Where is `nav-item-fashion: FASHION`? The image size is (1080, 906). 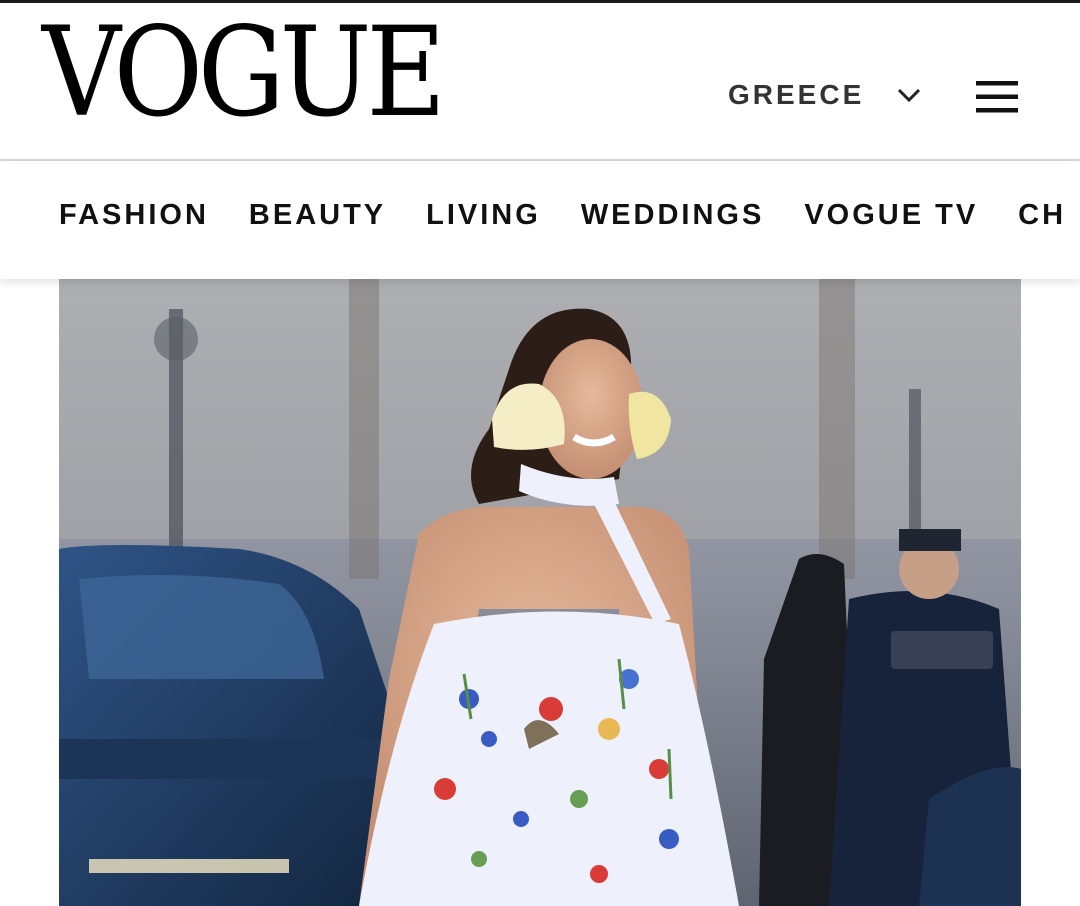
nav-item-fashion: FASHION is located at coordinates (134, 215).